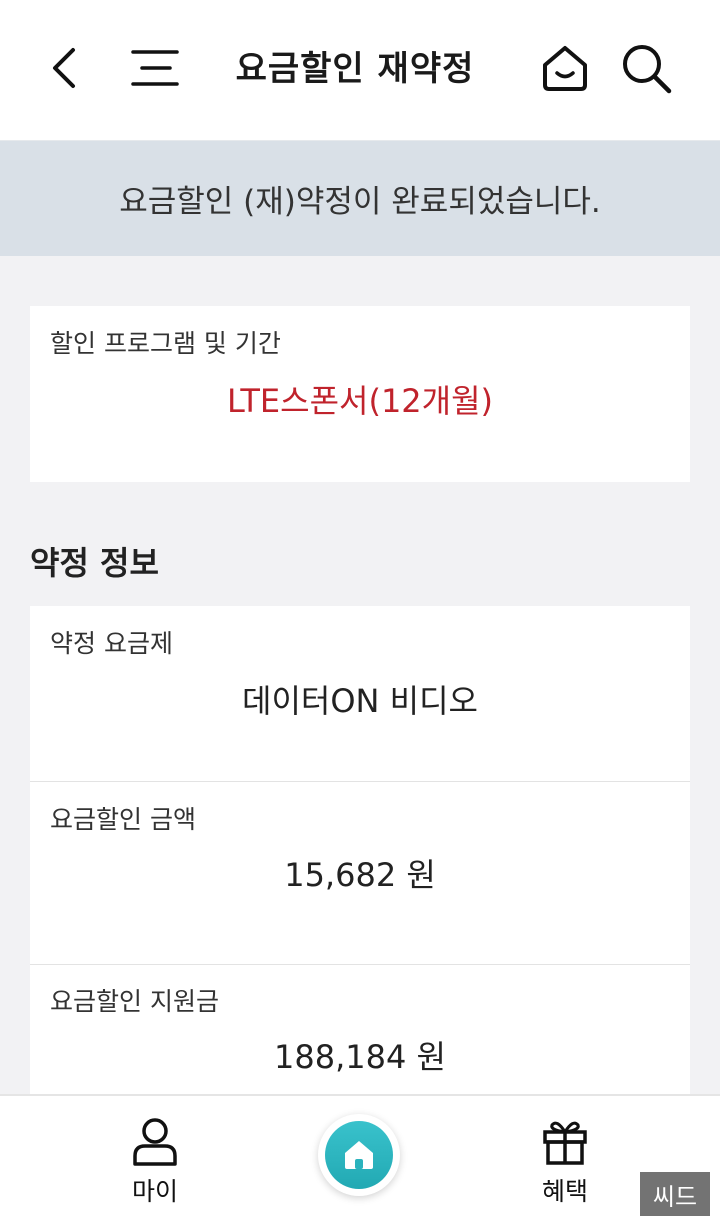  Describe the element at coordinates (111, 643) in the screenshot. I see `plan-label: 약정 요금제` at that location.